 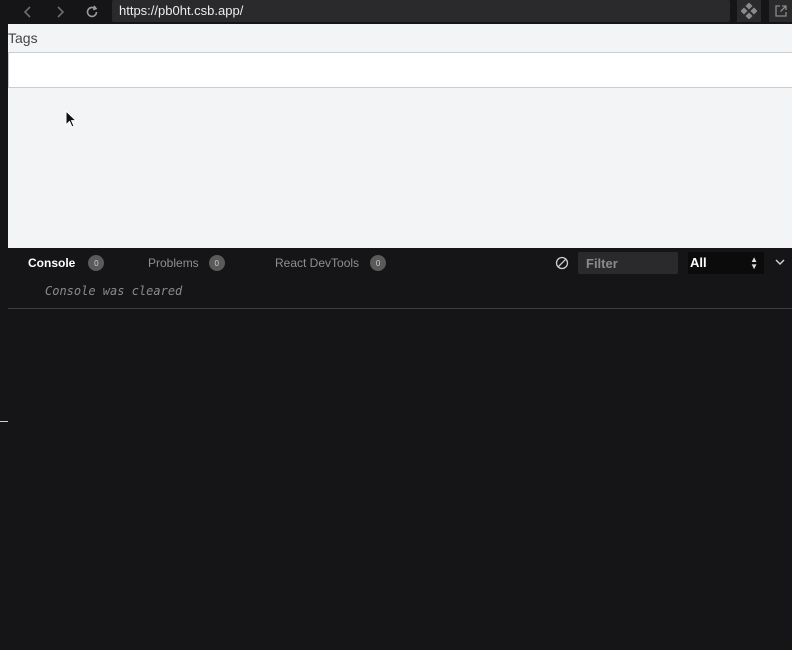 What do you see at coordinates (71, 119) in the screenshot?
I see `mouse-pointer-icon` at bounding box center [71, 119].